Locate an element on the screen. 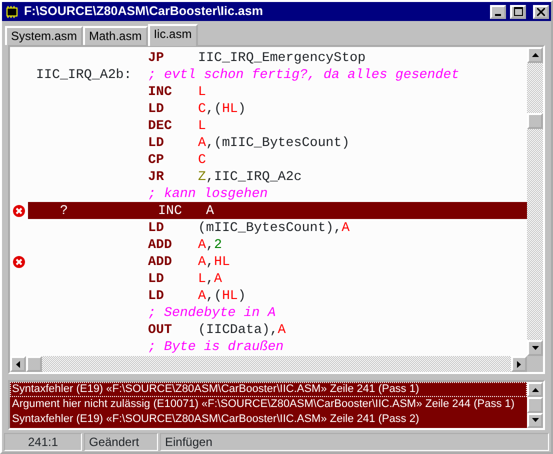  close-icon is located at coordinates (541, 12).